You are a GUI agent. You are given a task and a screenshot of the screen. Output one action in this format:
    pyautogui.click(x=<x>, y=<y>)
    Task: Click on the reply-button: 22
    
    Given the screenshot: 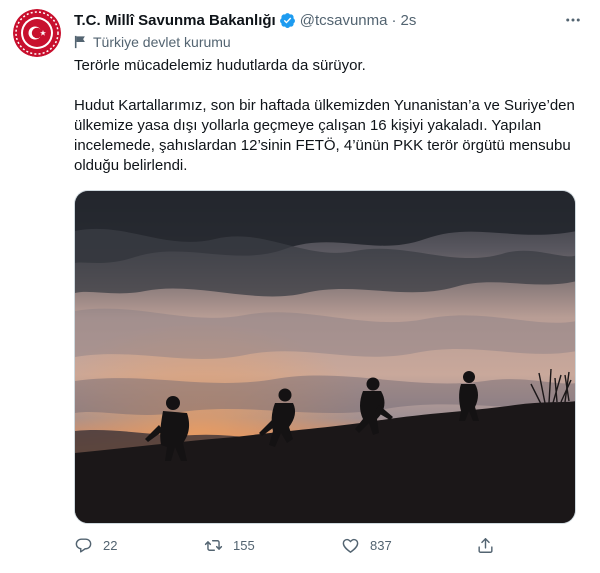 What is the action you would take?
    pyautogui.click(x=95, y=545)
    